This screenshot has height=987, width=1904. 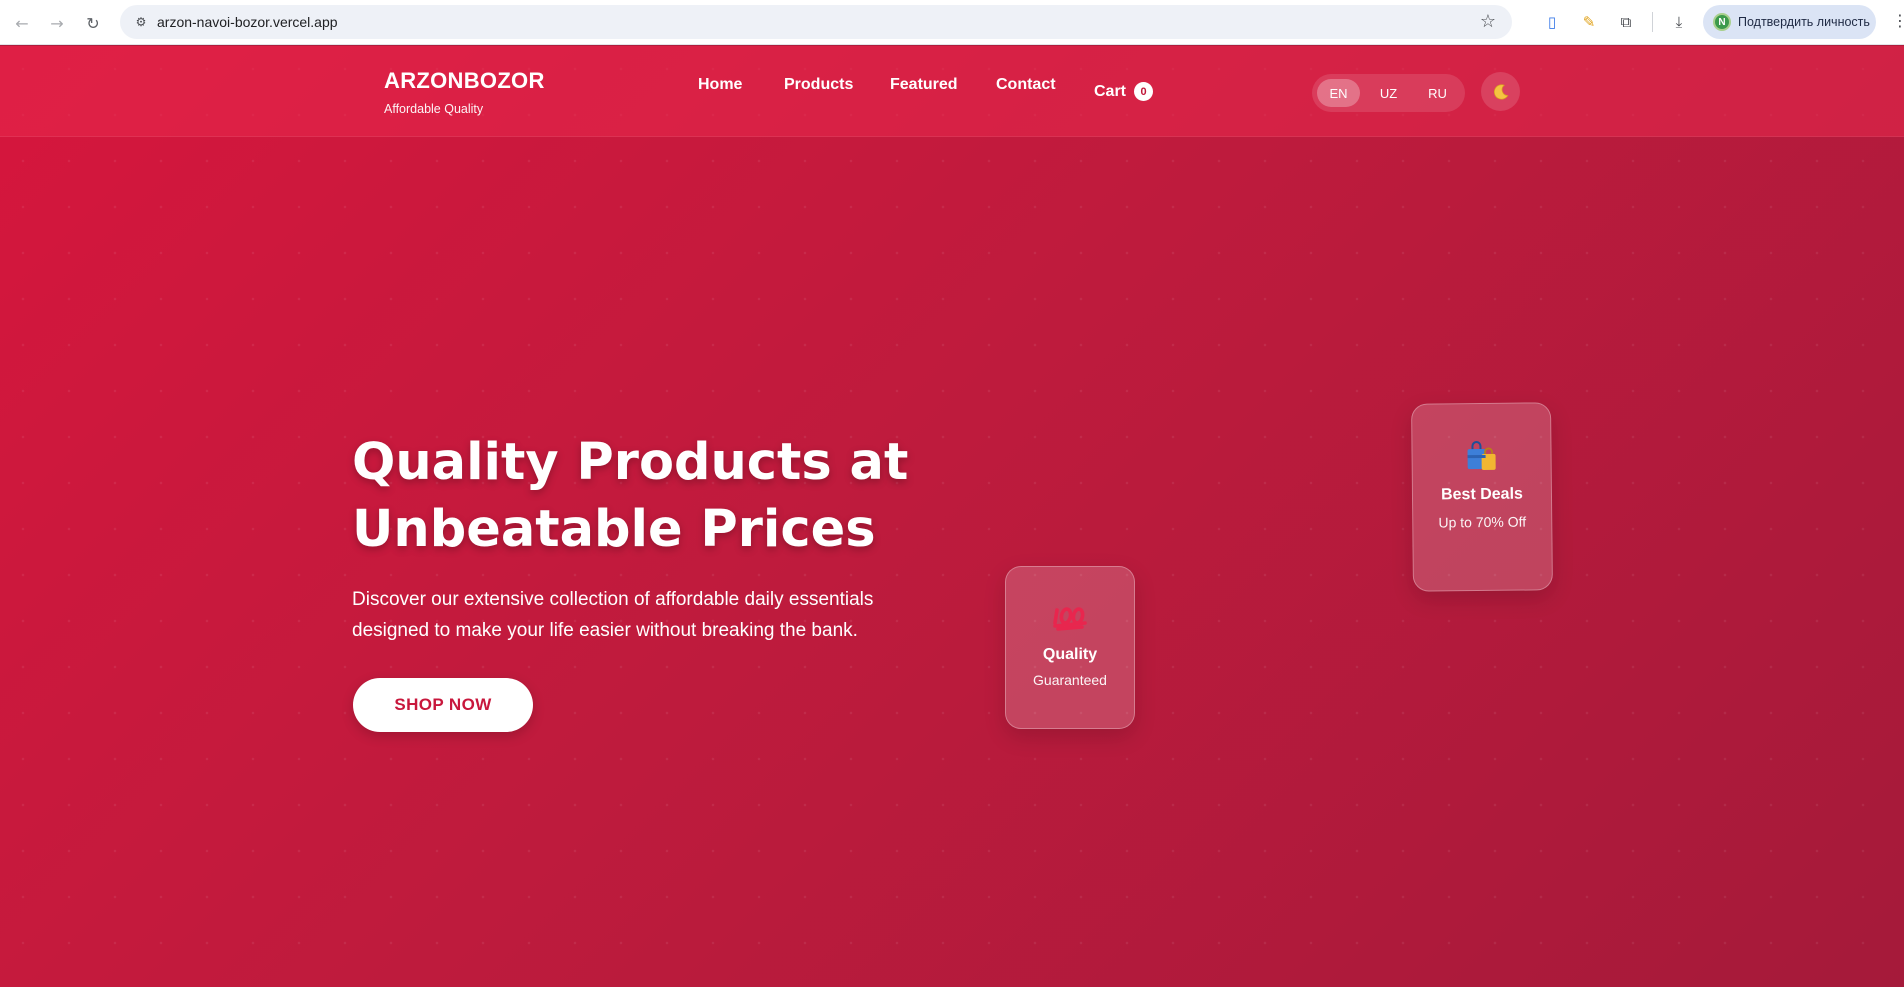 I want to click on cart-count-badge: 0, so click(x=1144, y=91).